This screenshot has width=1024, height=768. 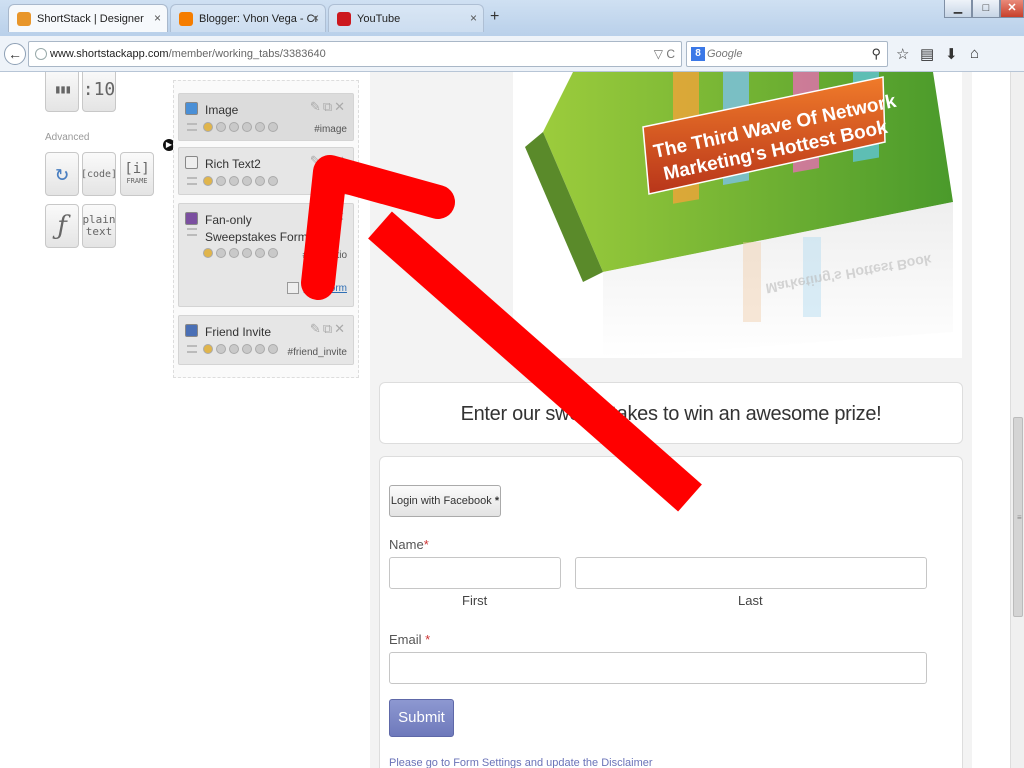 What do you see at coordinates (958, 9) in the screenshot?
I see `minimize-button: ▁` at bounding box center [958, 9].